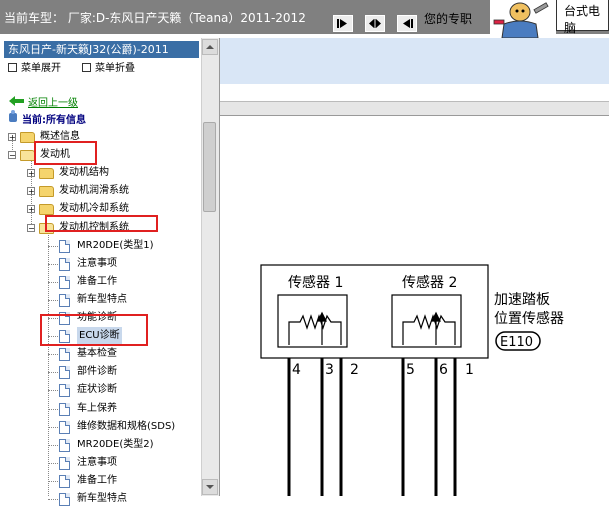 This screenshot has height=508, width=609. What do you see at coordinates (296, 370) in the screenshot?
I see `pin-label: 4` at bounding box center [296, 370].